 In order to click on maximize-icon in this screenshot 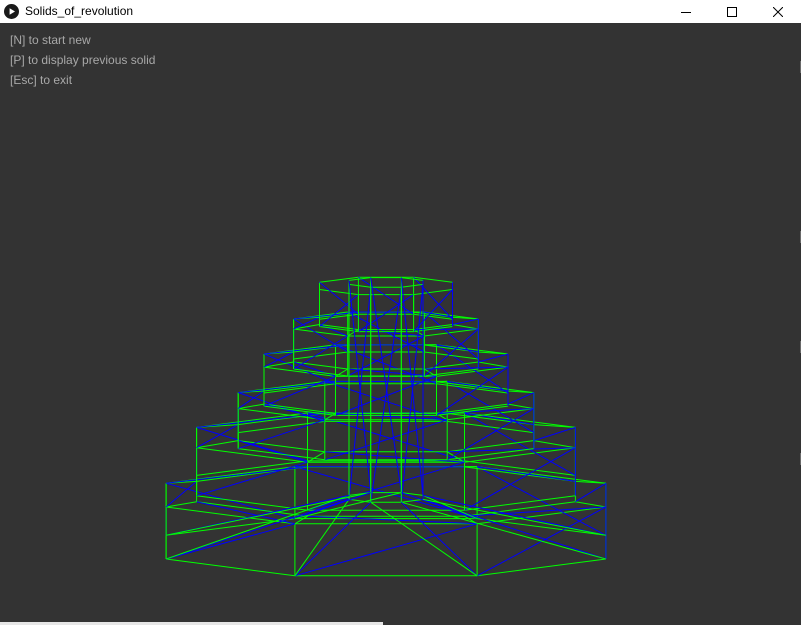, I will do `click(732, 11)`.